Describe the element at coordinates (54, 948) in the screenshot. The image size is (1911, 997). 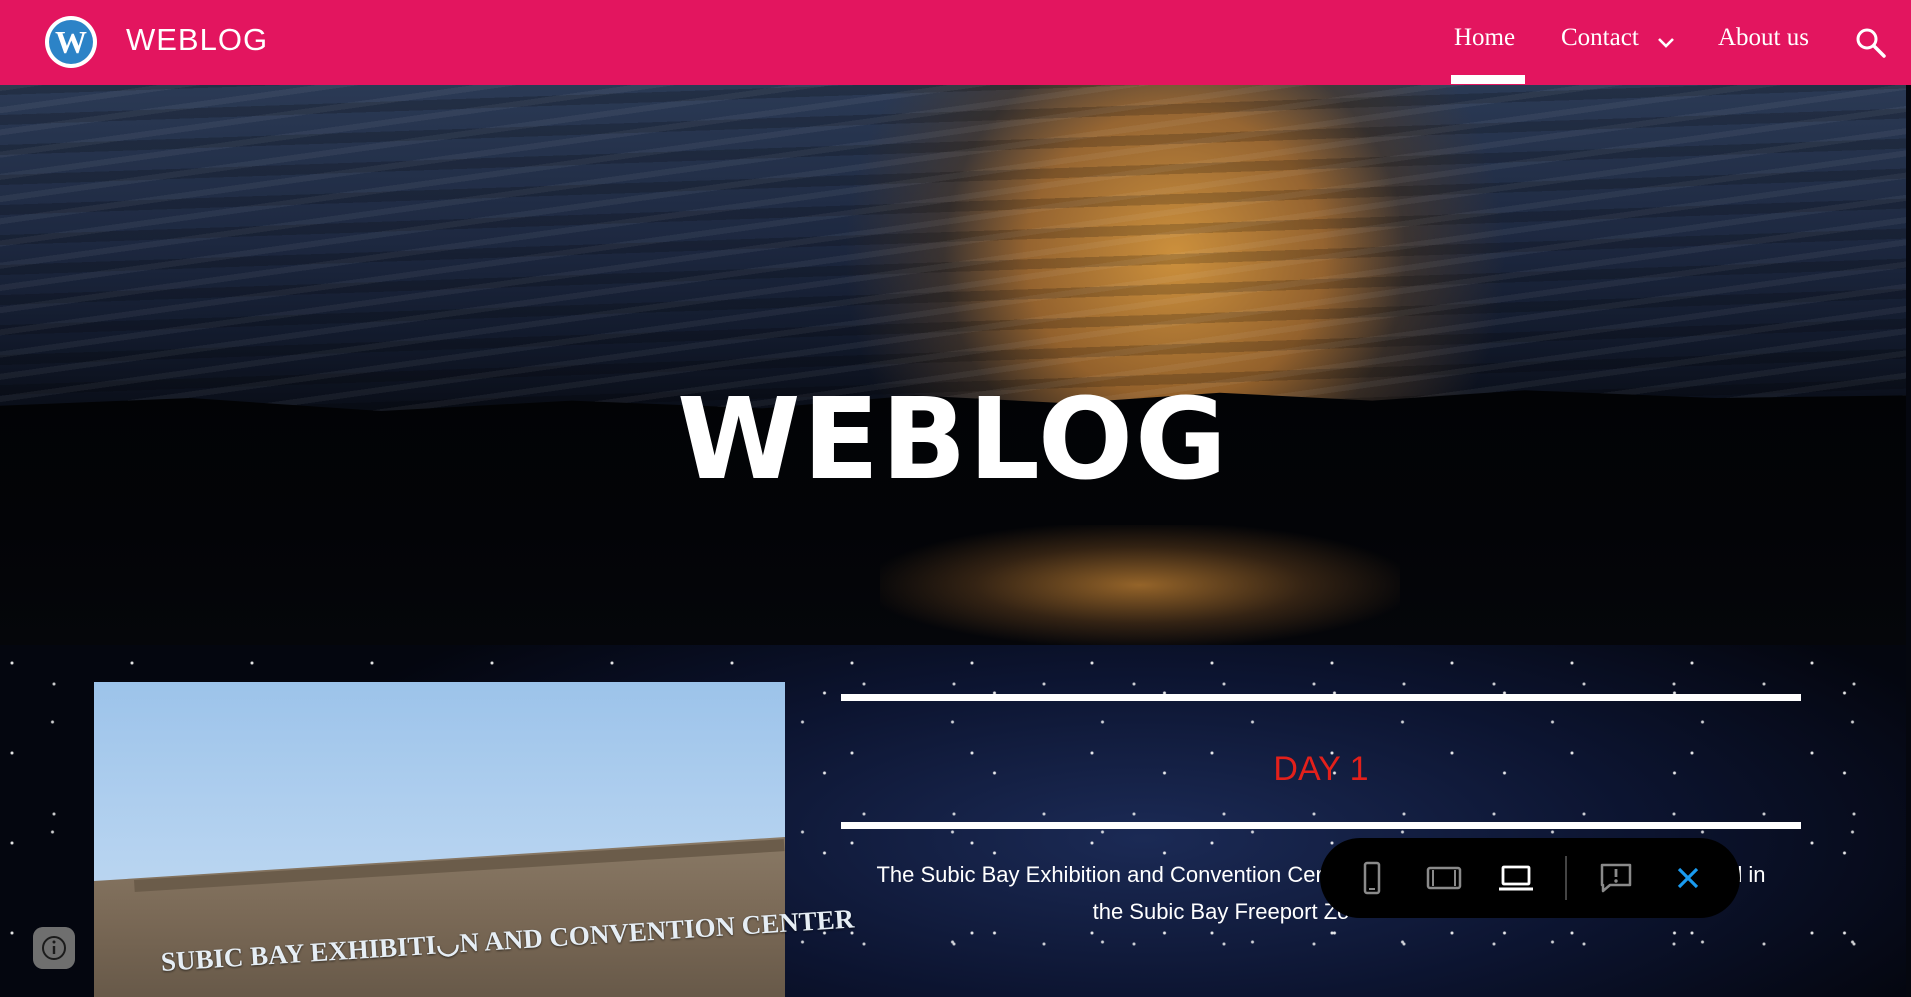
I see `info-icon` at that location.